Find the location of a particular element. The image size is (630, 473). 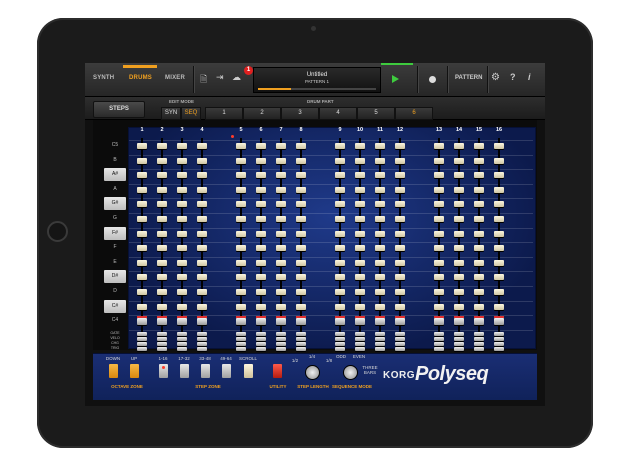

step-zone-2-button is located at coordinates (184, 371).